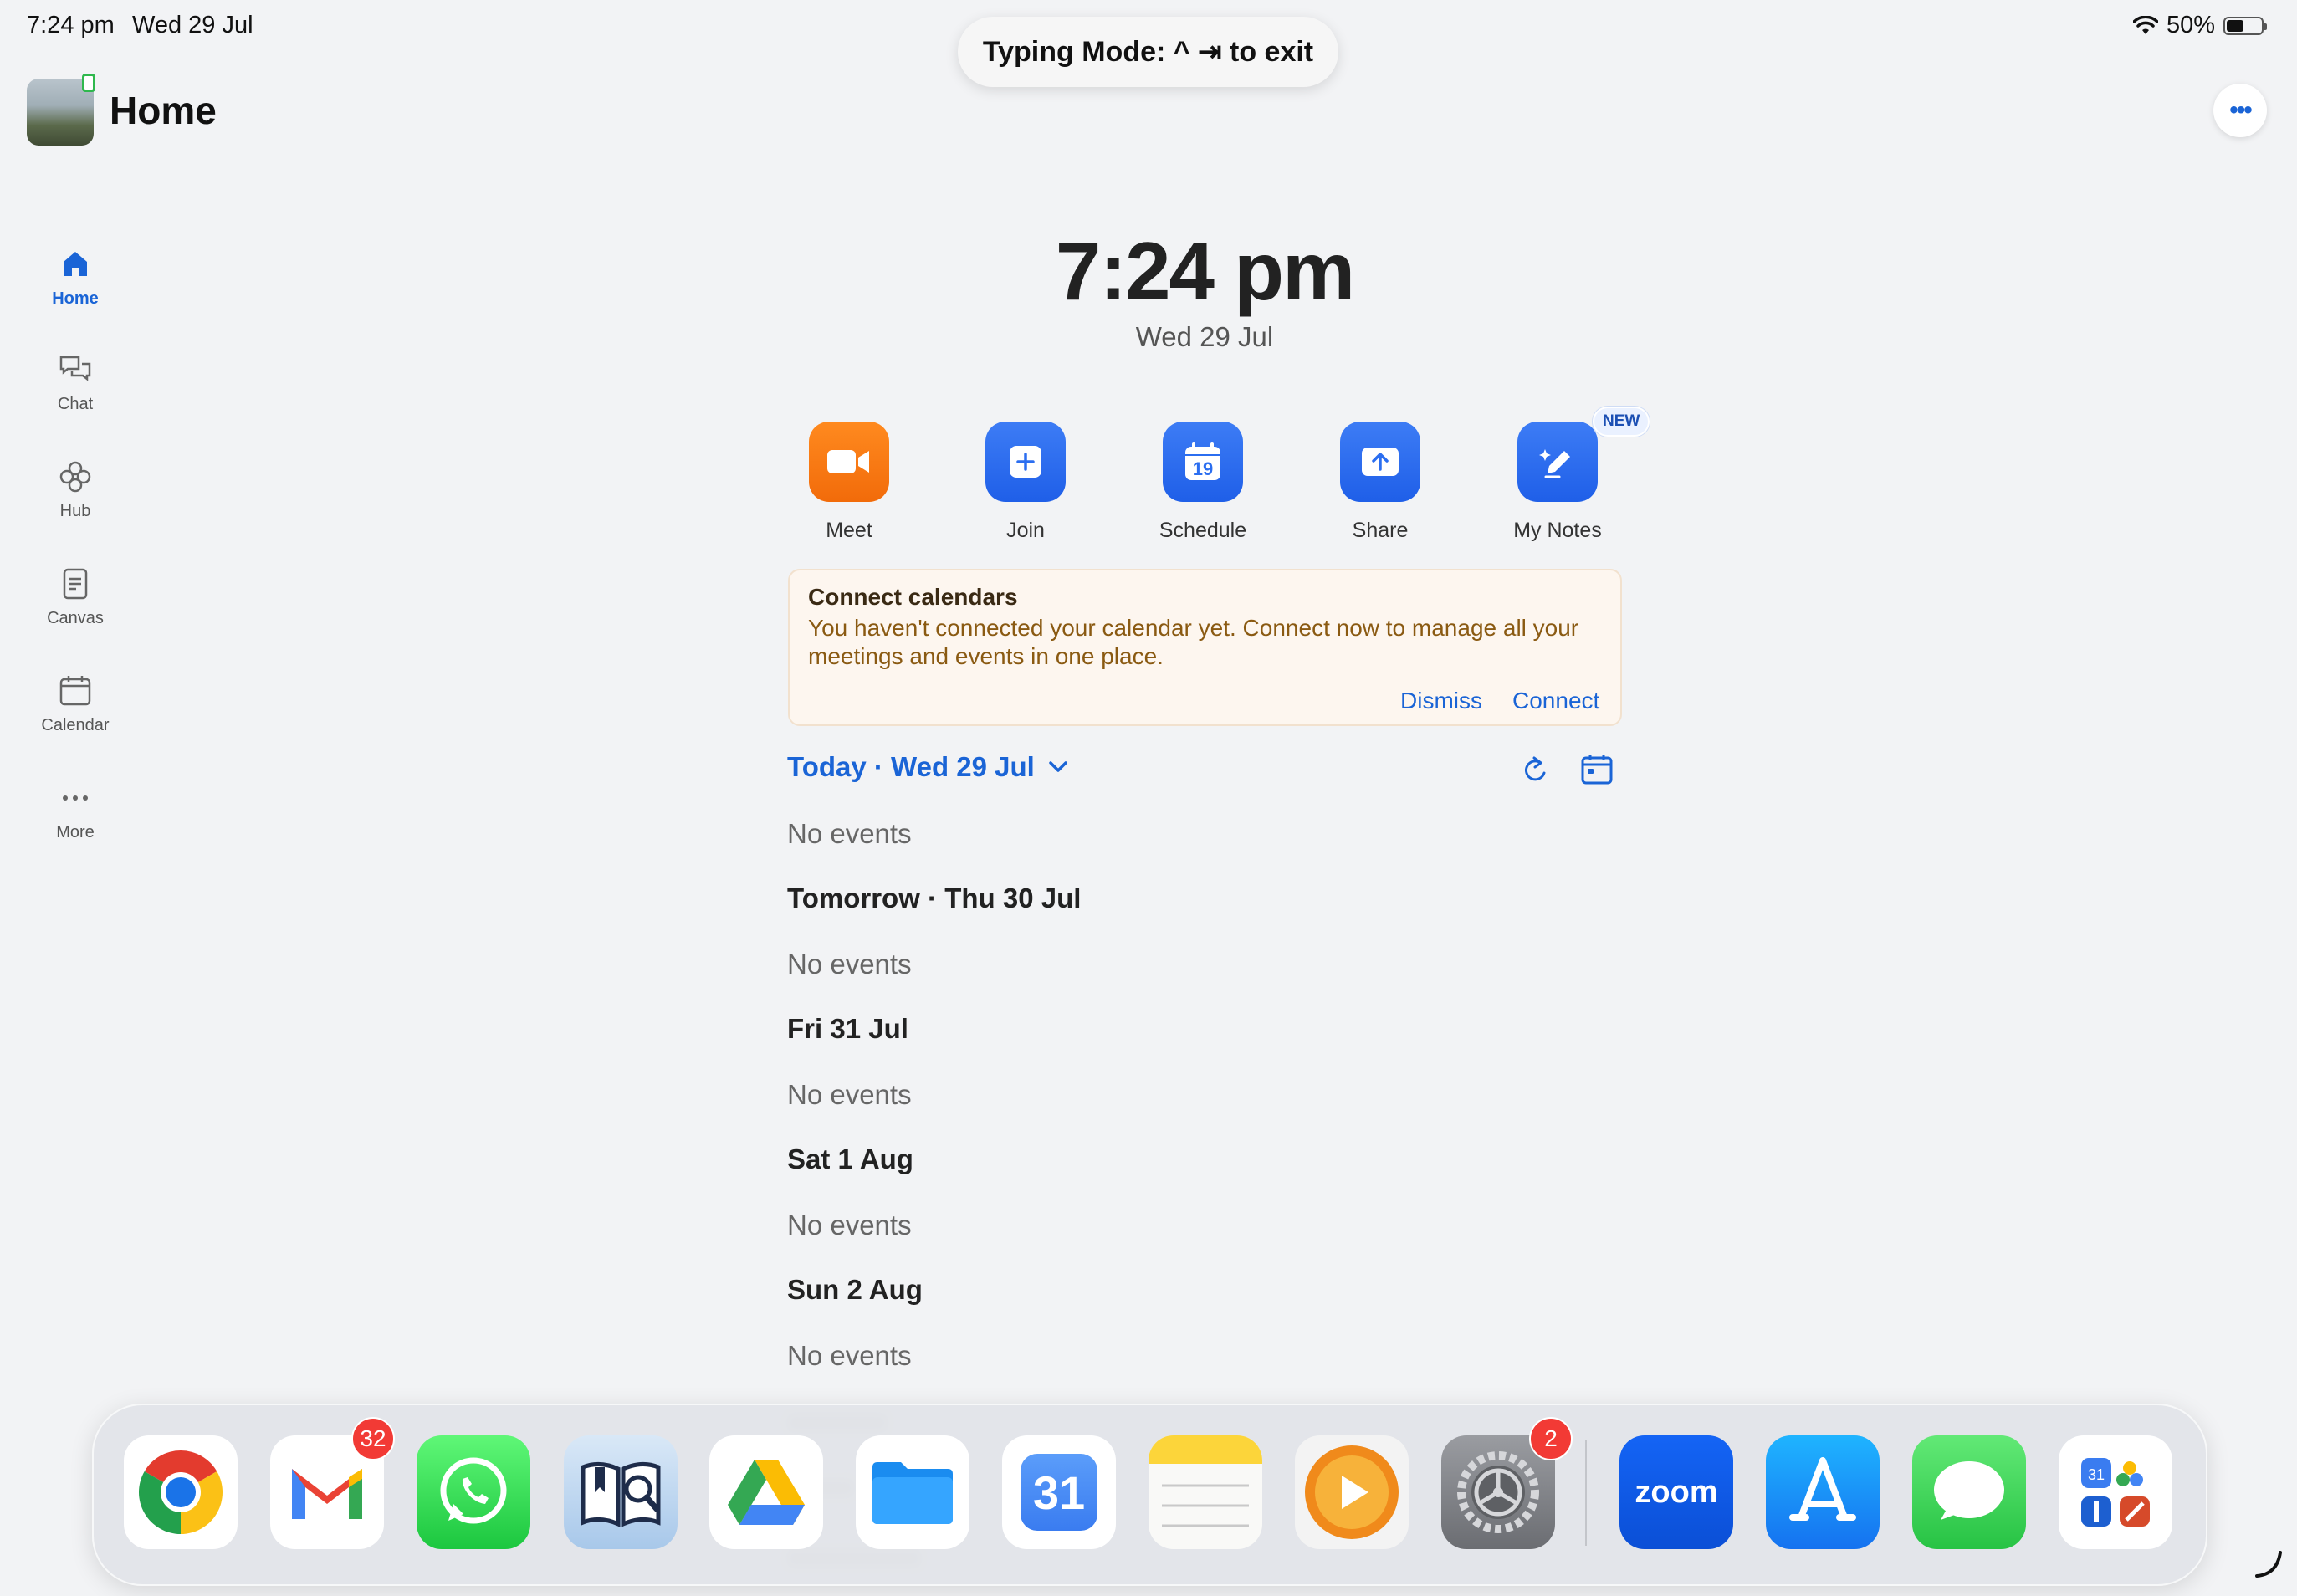  What do you see at coordinates (1586, 1493) in the screenshot?
I see `dock-divider` at bounding box center [1586, 1493].